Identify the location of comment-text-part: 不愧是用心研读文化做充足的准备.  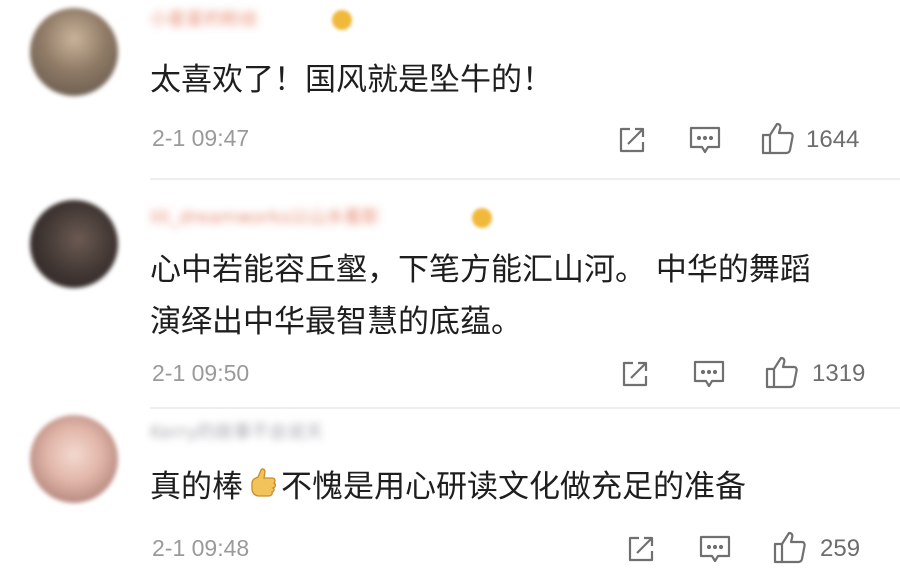
(513, 487).